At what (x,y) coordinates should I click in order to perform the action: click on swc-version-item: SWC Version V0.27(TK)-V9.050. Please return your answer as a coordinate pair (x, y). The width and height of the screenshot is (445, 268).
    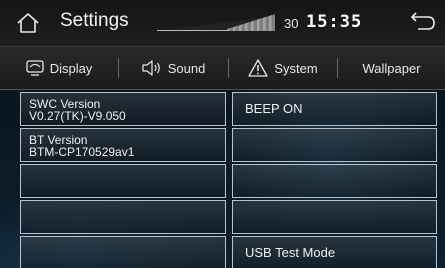
    Looking at the image, I should click on (123, 109).